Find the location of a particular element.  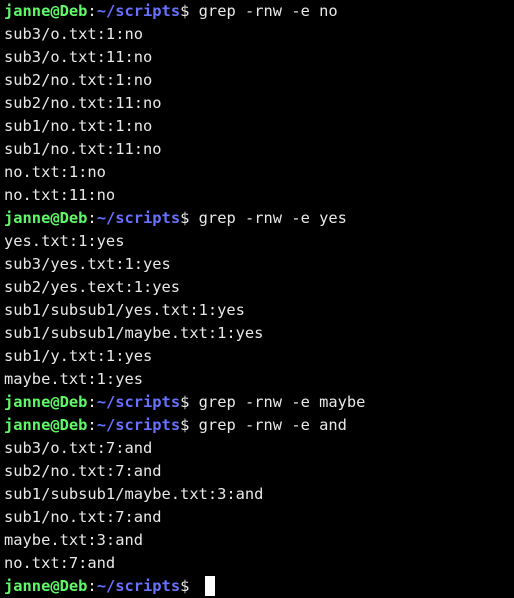

output-line: no.txt:7:and is located at coordinates (60, 563).